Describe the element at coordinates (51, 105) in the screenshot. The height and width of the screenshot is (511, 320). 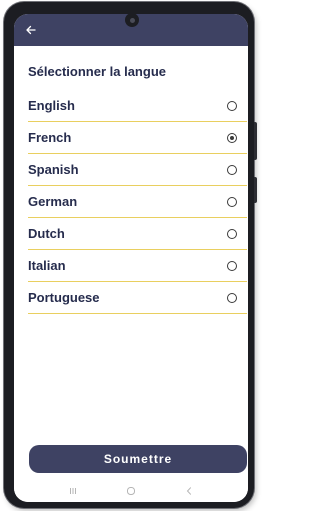
I see `language-label: English` at that location.